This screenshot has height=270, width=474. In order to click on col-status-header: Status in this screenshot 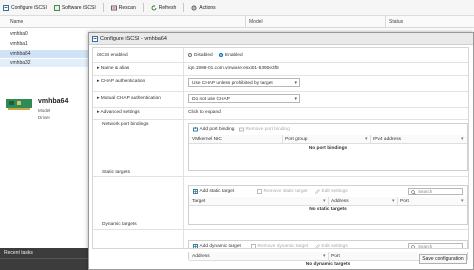, I will do `click(396, 22)`.